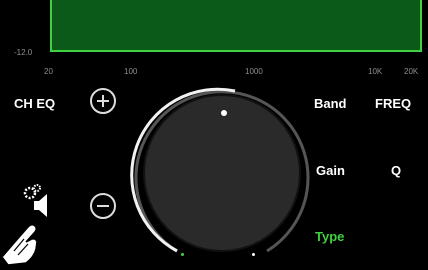 This screenshot has width=428, height=270. What do you see at coordinates (182, 254) in the screenshot?
I see `knob-min-led` at bounding box center [182, 254].